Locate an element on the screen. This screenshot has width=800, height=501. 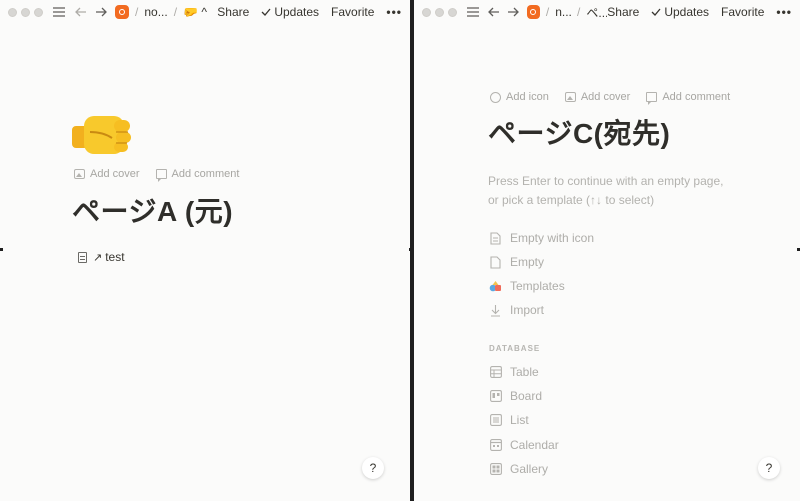
menu-item-calendar: Calendar is located at coordinates (524, 445).